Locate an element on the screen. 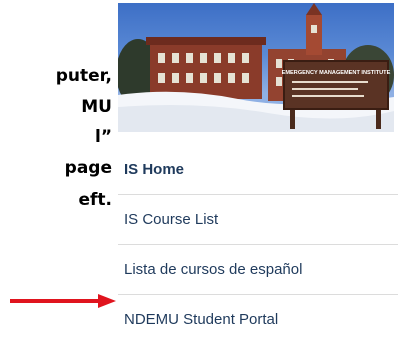  instruction-line: l” is located at coordinates (103, 137).